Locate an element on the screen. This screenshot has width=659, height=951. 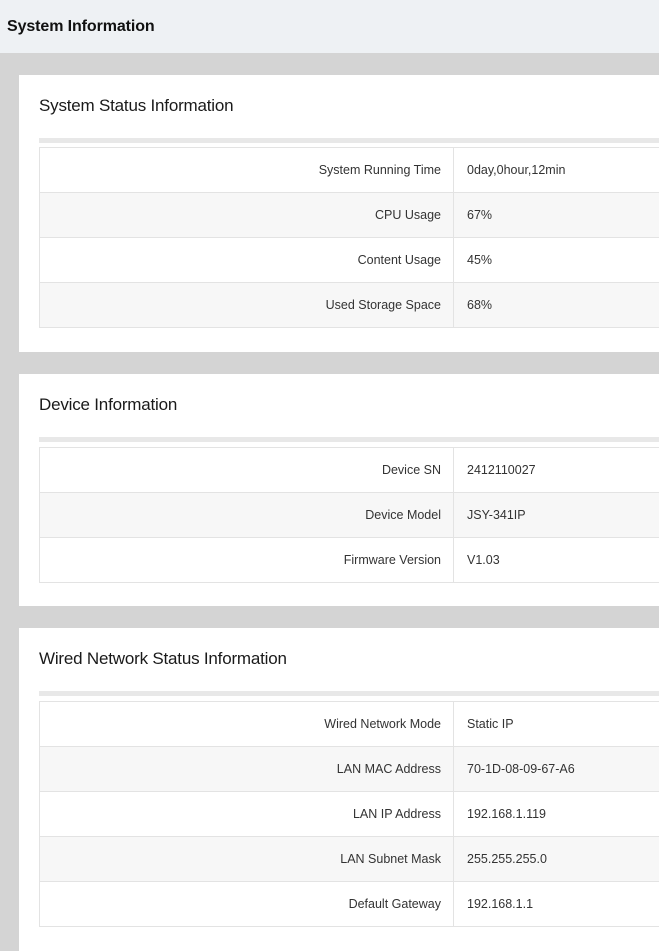
table-row: CPU Usage 67% is located at coordinates (349, 215).